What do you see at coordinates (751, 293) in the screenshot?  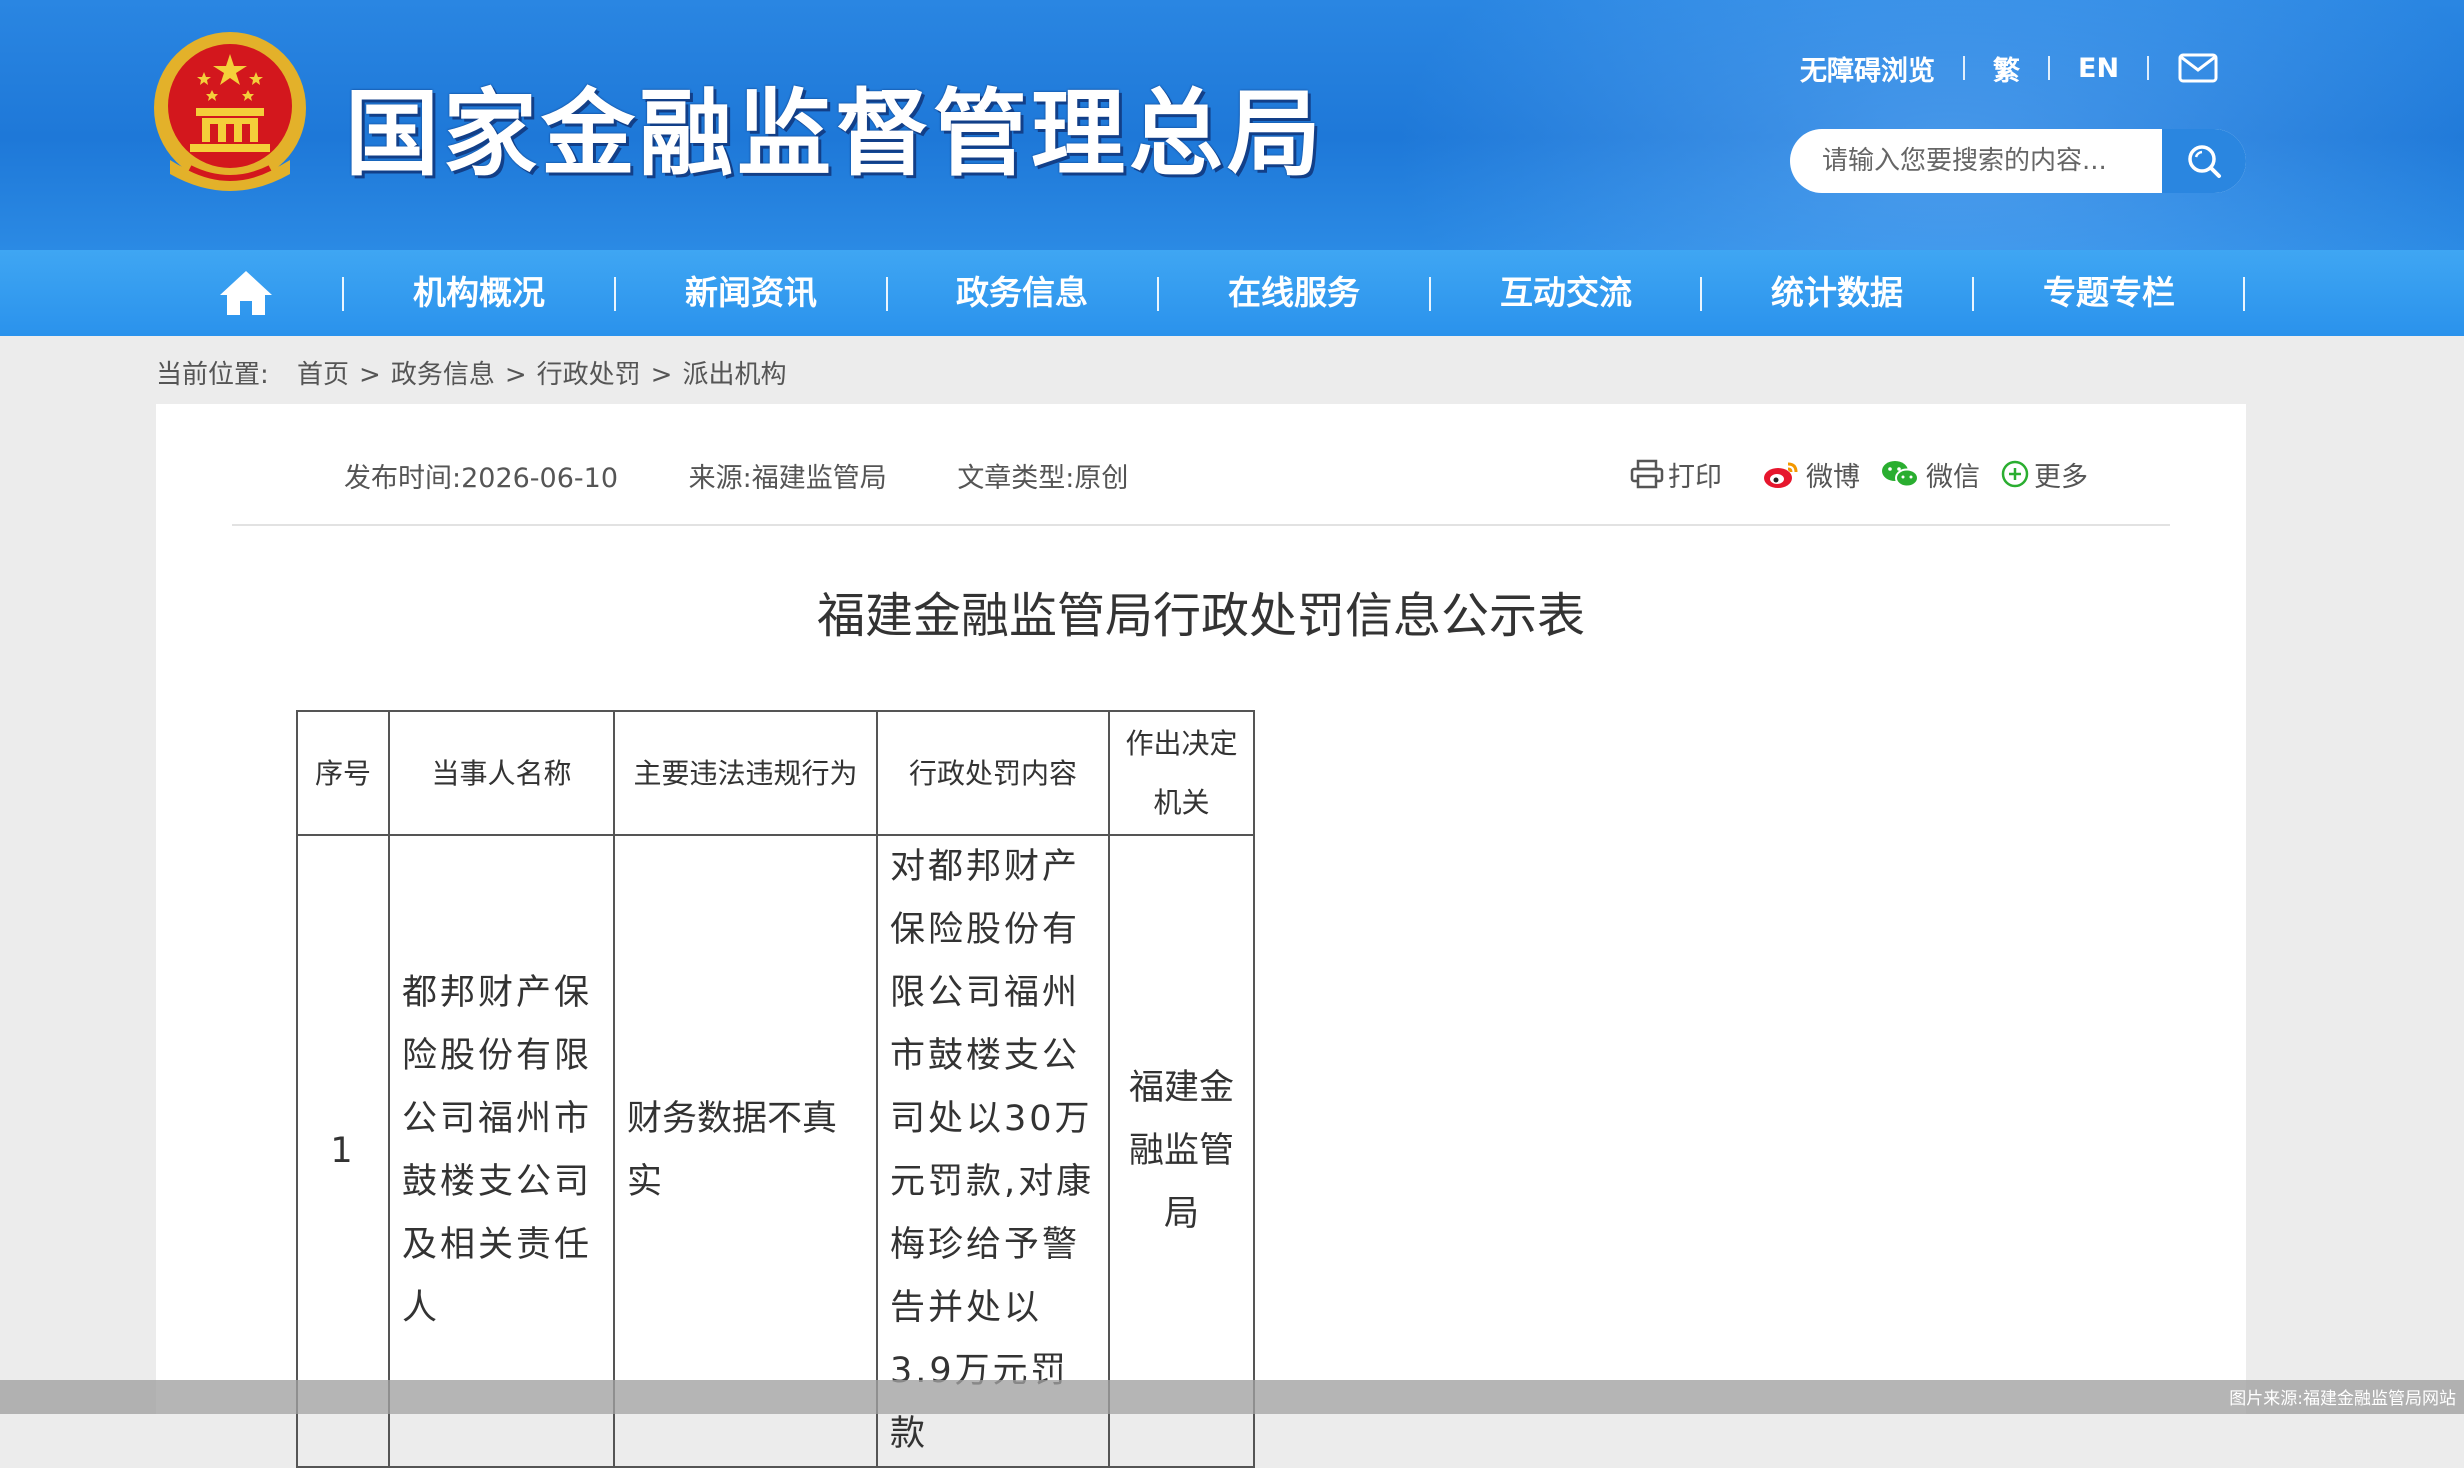 I see `nav-item-news: 新闻资讯` at bounding box center [751, 293].